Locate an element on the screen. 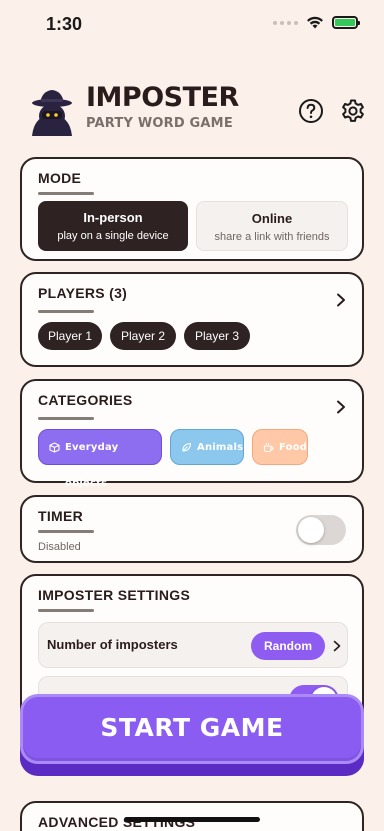 The height and width of the screenshot is (831, 384). battery-icon is located at coordinates (346, 22).